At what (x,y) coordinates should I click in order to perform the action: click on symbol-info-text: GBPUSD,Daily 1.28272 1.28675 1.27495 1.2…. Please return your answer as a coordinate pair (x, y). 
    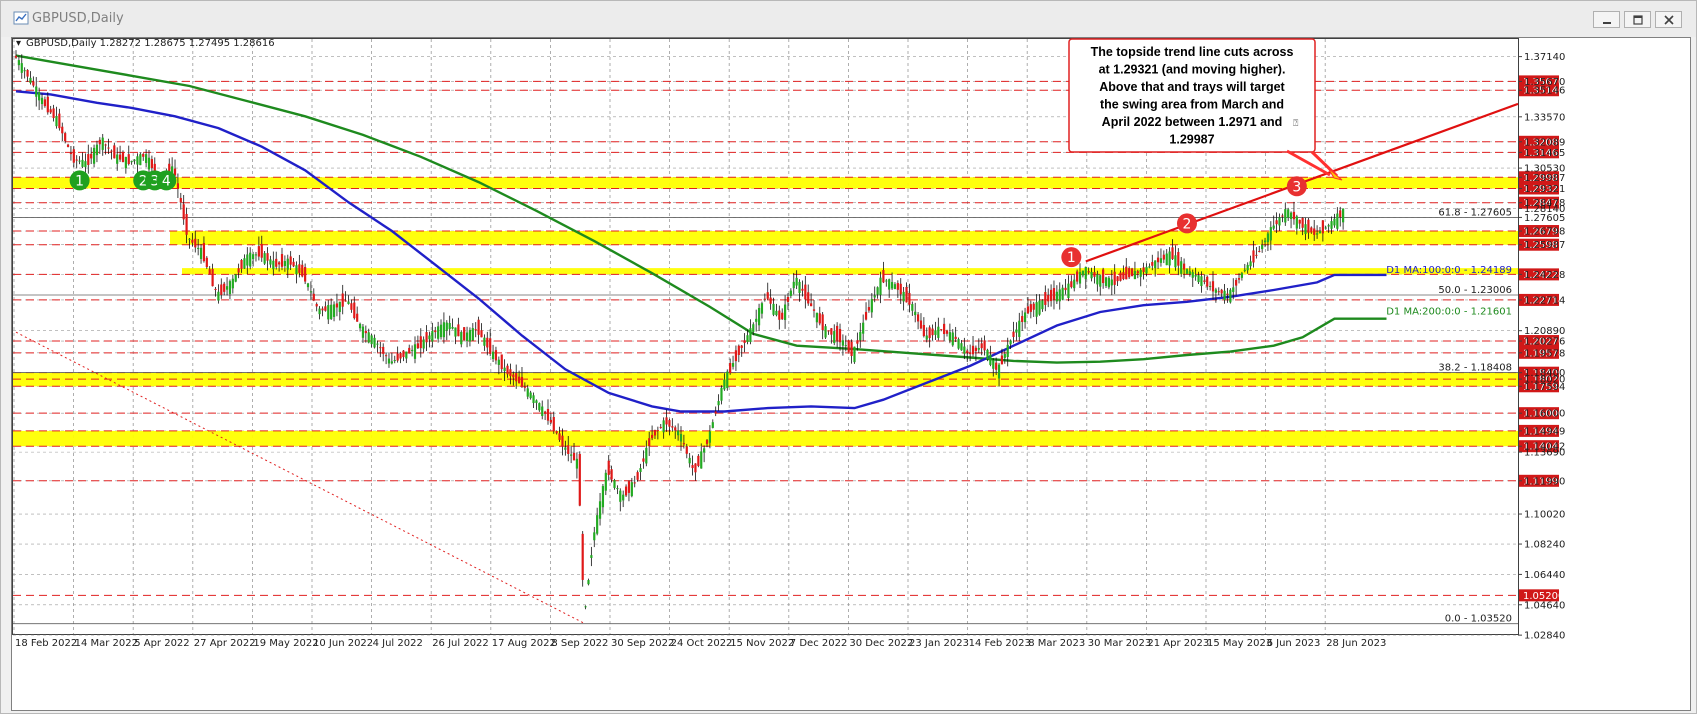
    Looking at the image, I should click on (150, 43).